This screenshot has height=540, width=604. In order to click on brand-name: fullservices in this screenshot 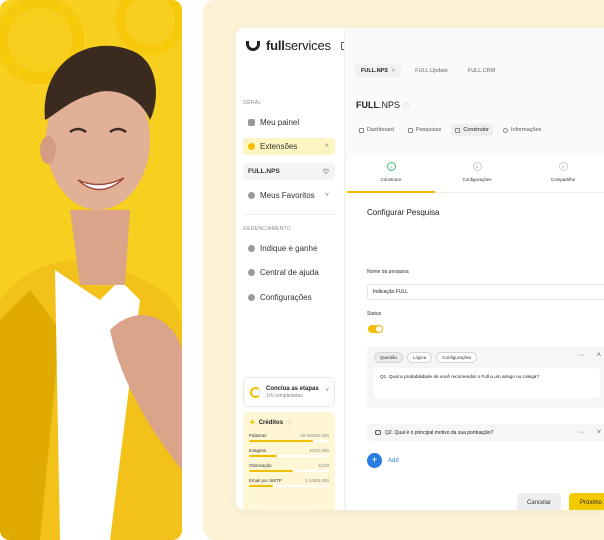, I will do `click(298, 45)`.